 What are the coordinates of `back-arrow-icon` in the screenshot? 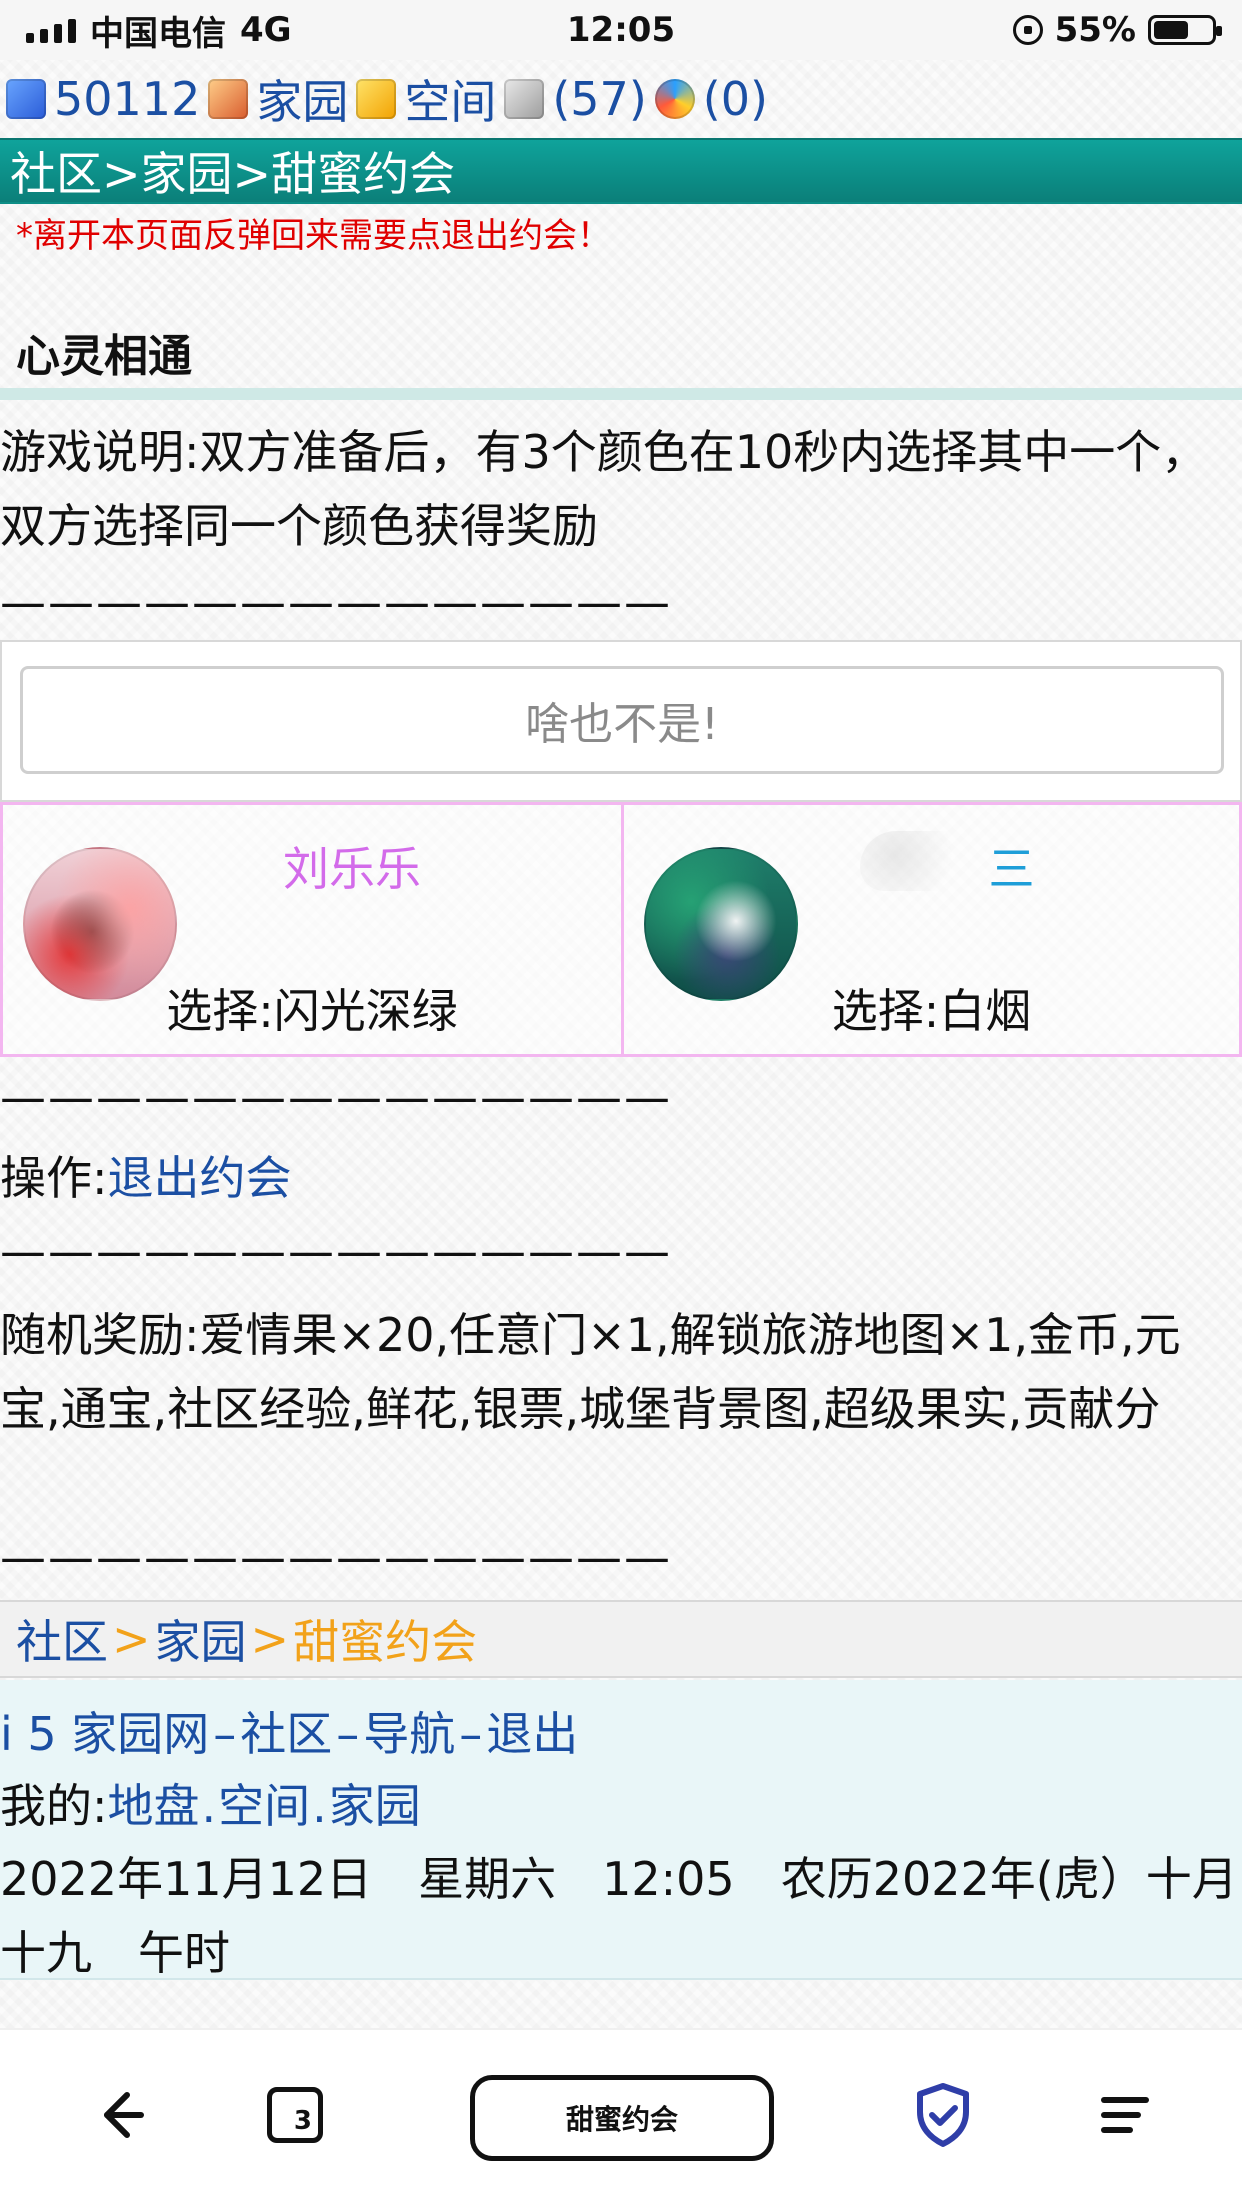 It's located at (124, 2115).